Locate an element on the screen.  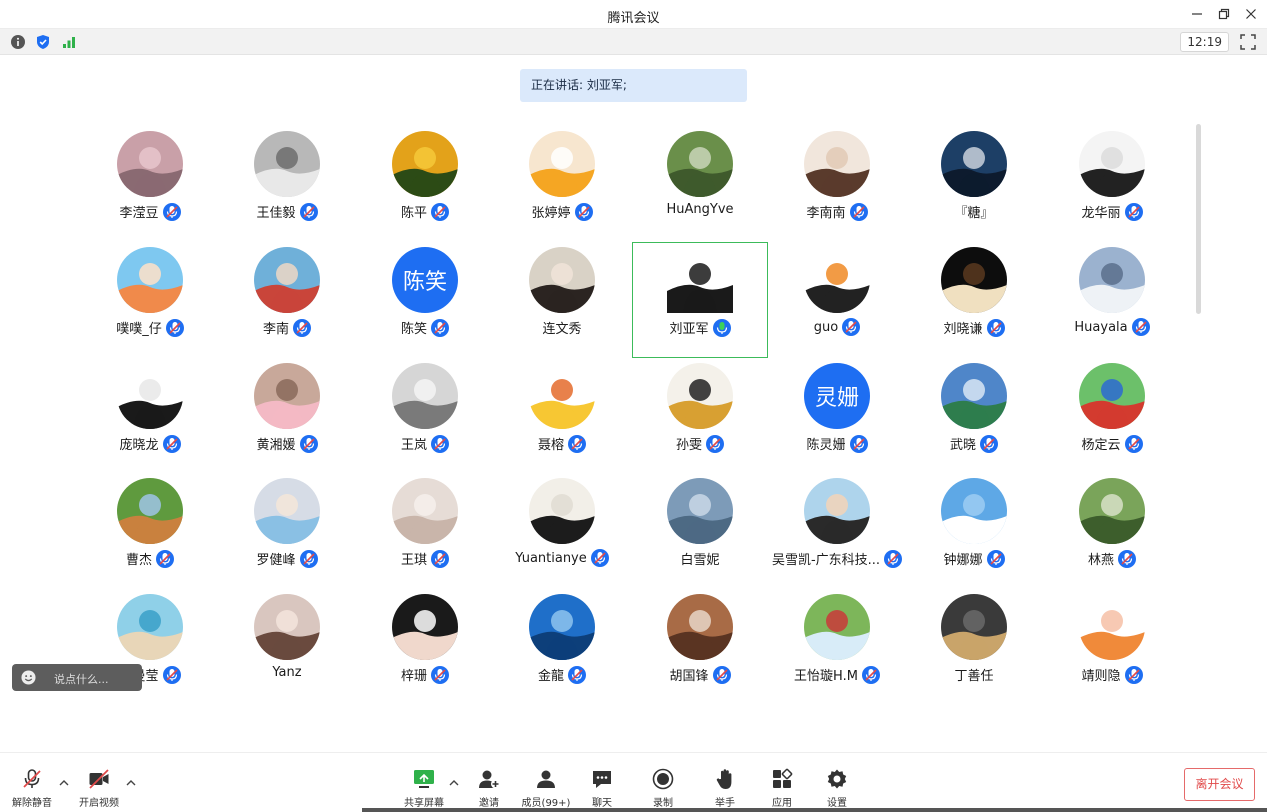
participant-tile: guo is located at coordinates (837, 300).